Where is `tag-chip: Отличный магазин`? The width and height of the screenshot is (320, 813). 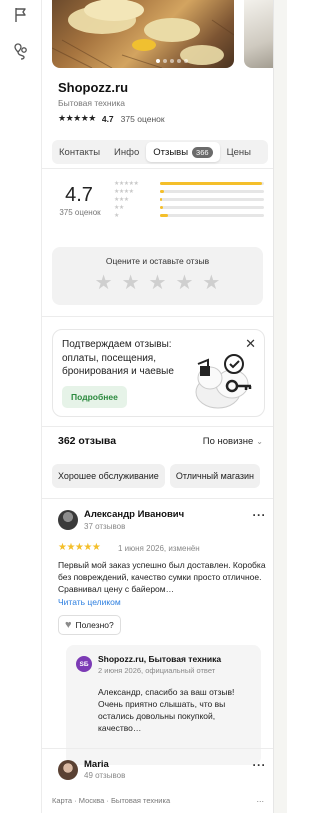 tag-chip: Отличный магазин is located at coordinates (214, 476).